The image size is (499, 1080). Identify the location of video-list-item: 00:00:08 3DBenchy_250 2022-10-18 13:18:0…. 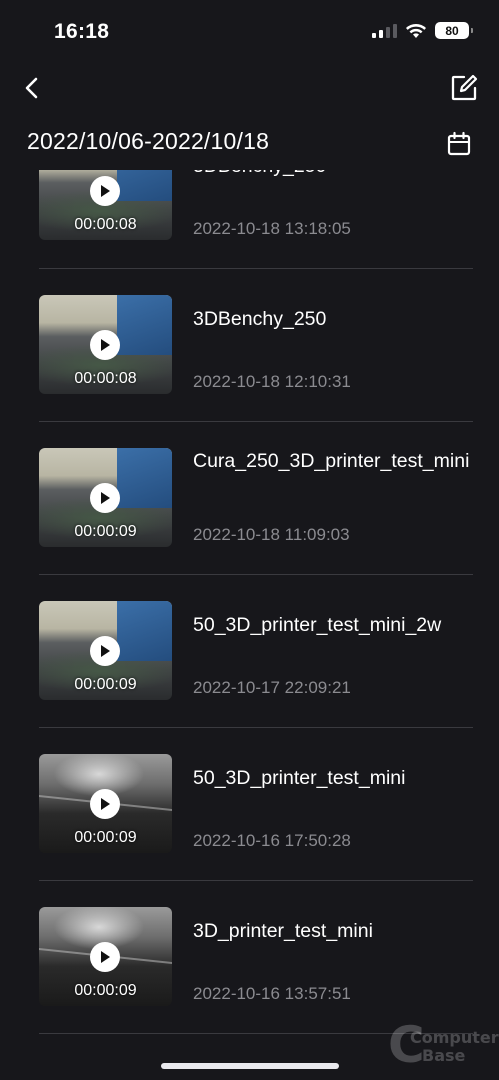
(249, 219).